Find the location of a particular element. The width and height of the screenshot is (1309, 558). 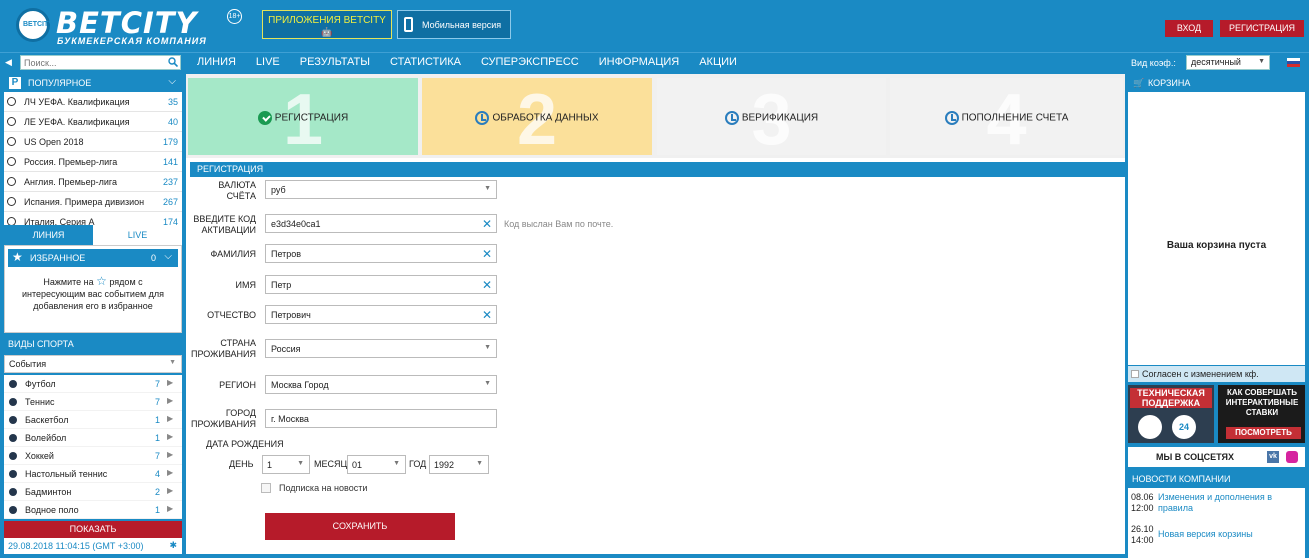

news-link: Новая версия корзины is located at coordinates (1223, 534).